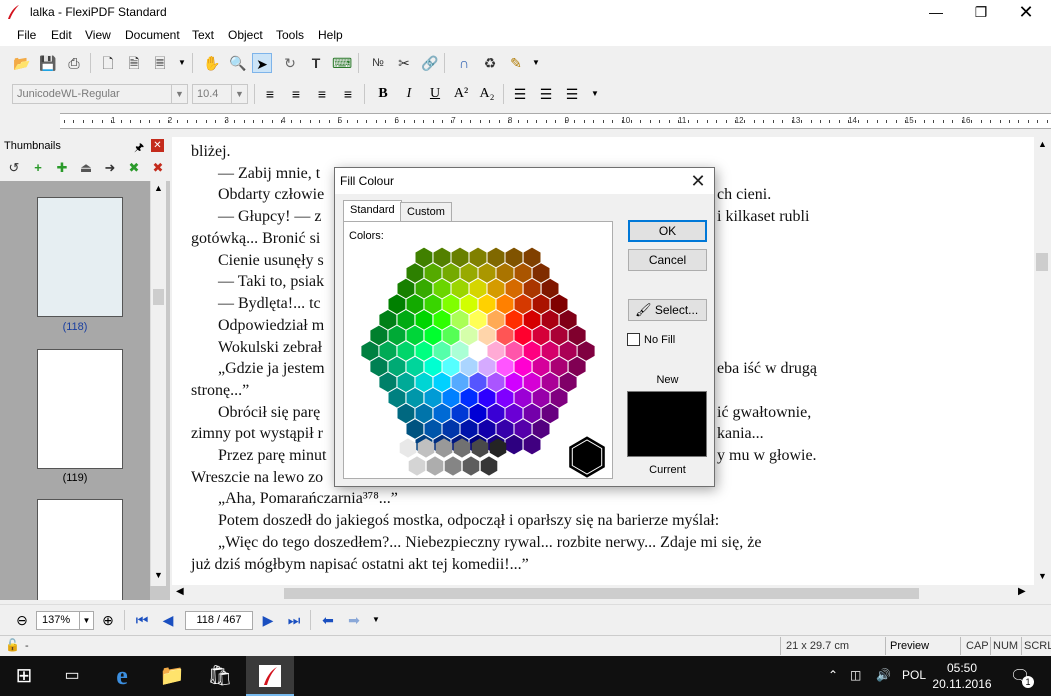 The height and width of the screenshot is (696, 1051). Describe the element at coordinates (172, 676) in the screenshot. I see `file-explorer-icon: 📁` at that location.